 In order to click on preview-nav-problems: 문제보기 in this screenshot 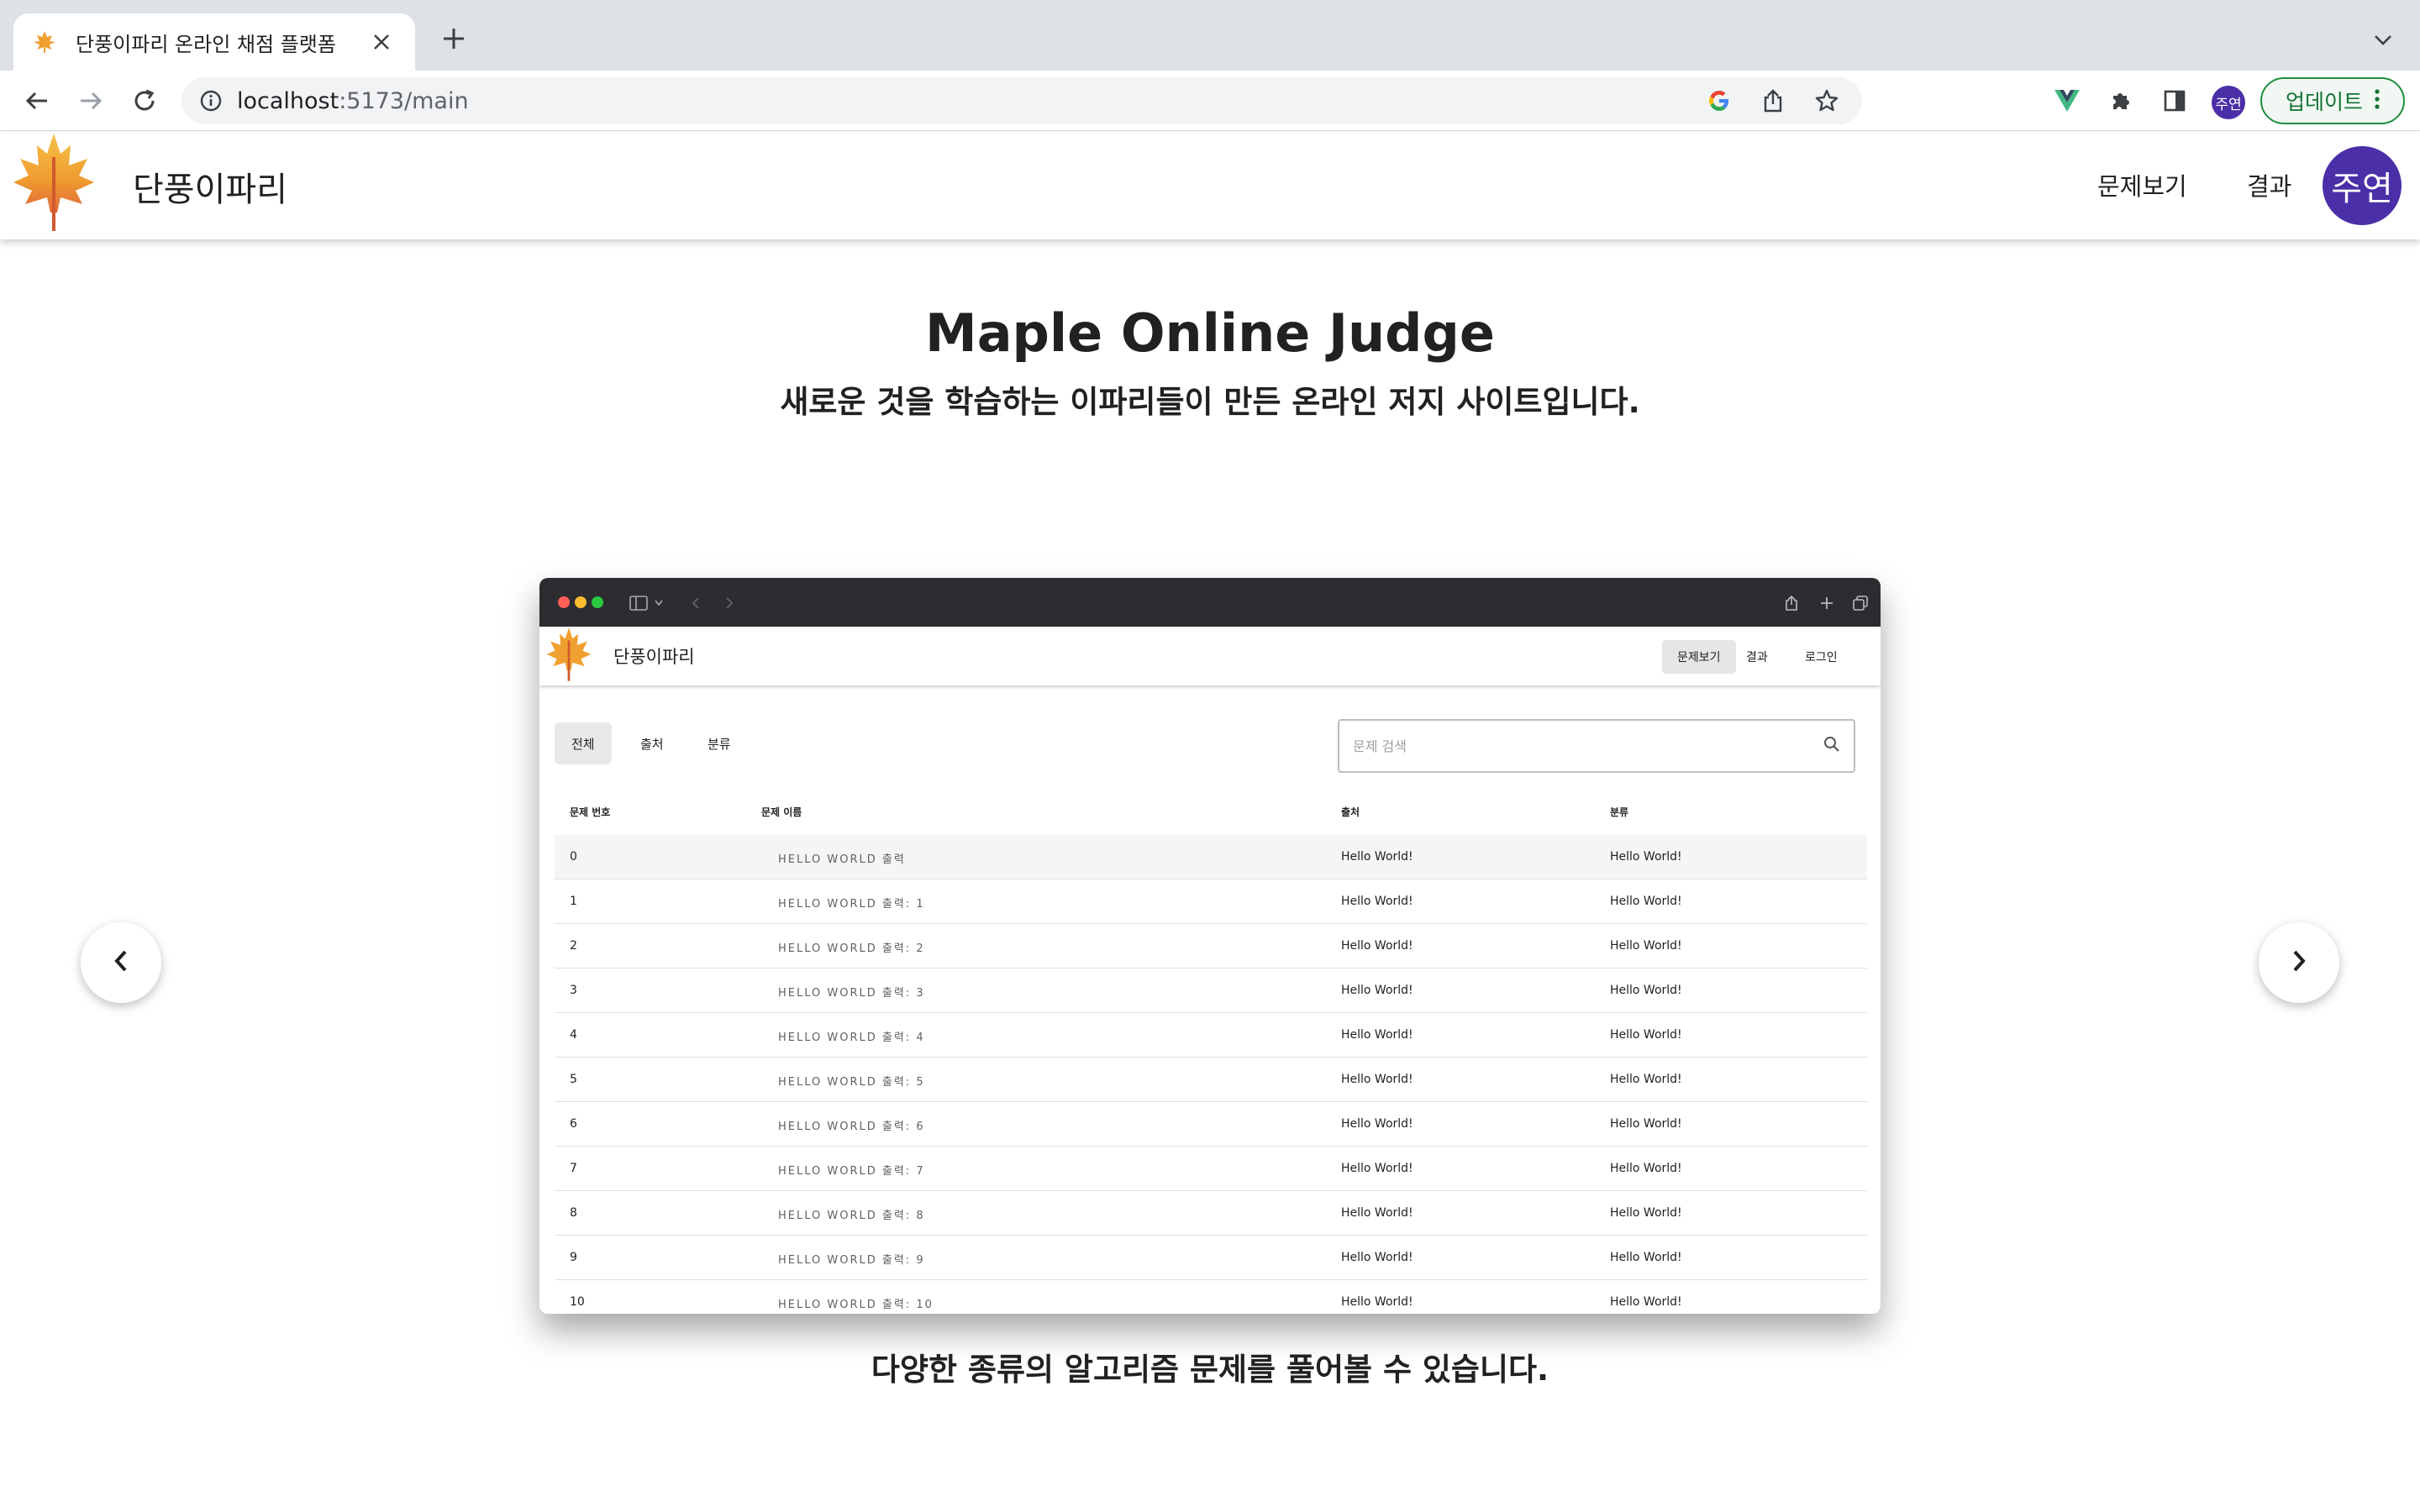, I will do `click(1699, 657)`.